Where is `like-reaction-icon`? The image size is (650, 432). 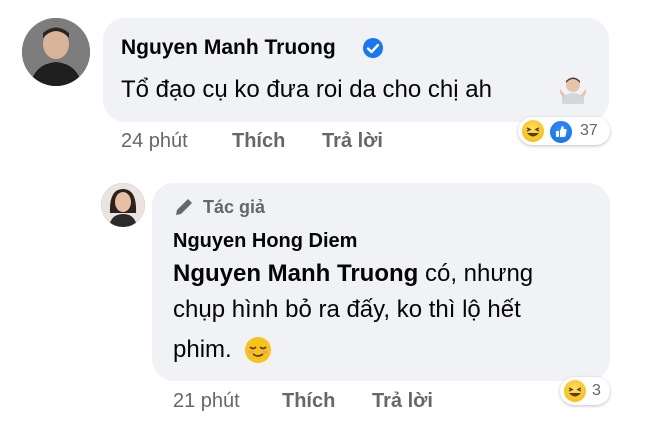
like-reaction-icon is located at coordinates (561, 132).